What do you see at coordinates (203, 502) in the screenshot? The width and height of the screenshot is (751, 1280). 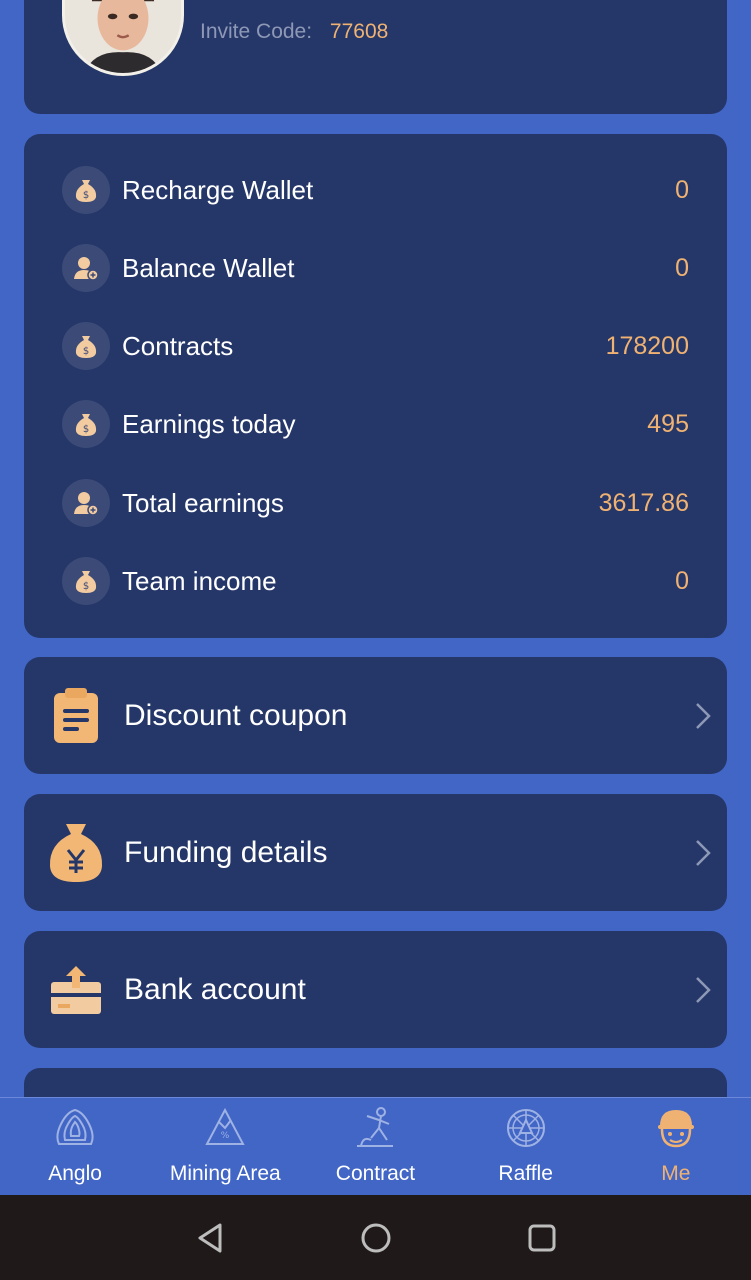 I see `wallet-label: Total earnings` at bounding box center [203, 502].